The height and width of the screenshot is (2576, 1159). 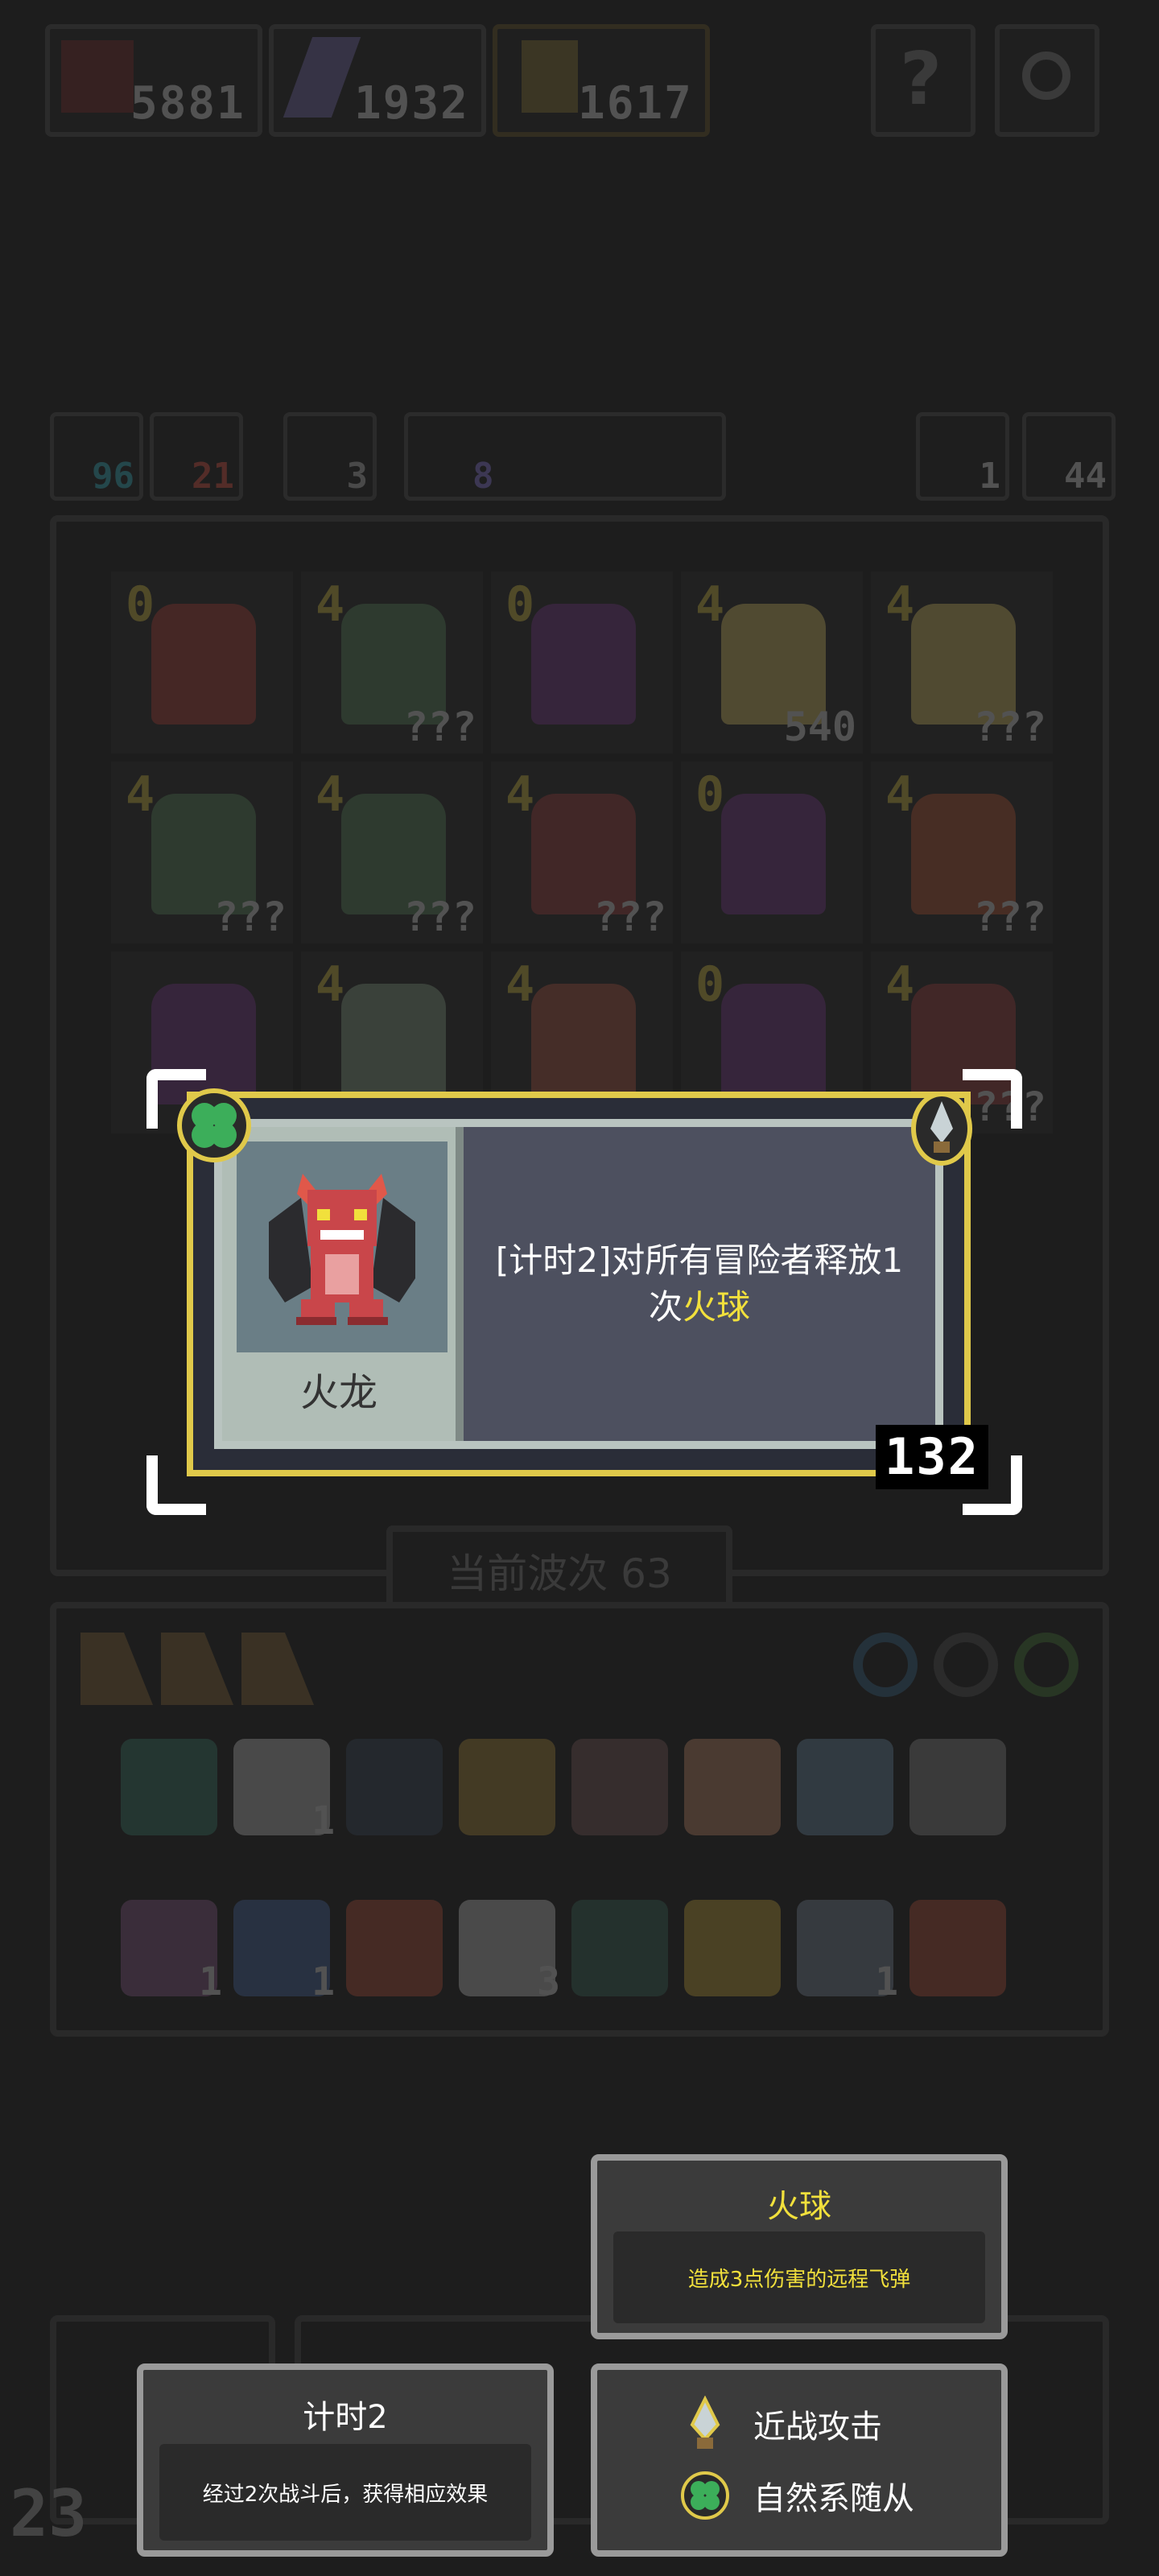 What do you see at coordinates (885, 1665) in the screenshot?
I see `orb-blue-icon` at bounding box center [885, 1665].